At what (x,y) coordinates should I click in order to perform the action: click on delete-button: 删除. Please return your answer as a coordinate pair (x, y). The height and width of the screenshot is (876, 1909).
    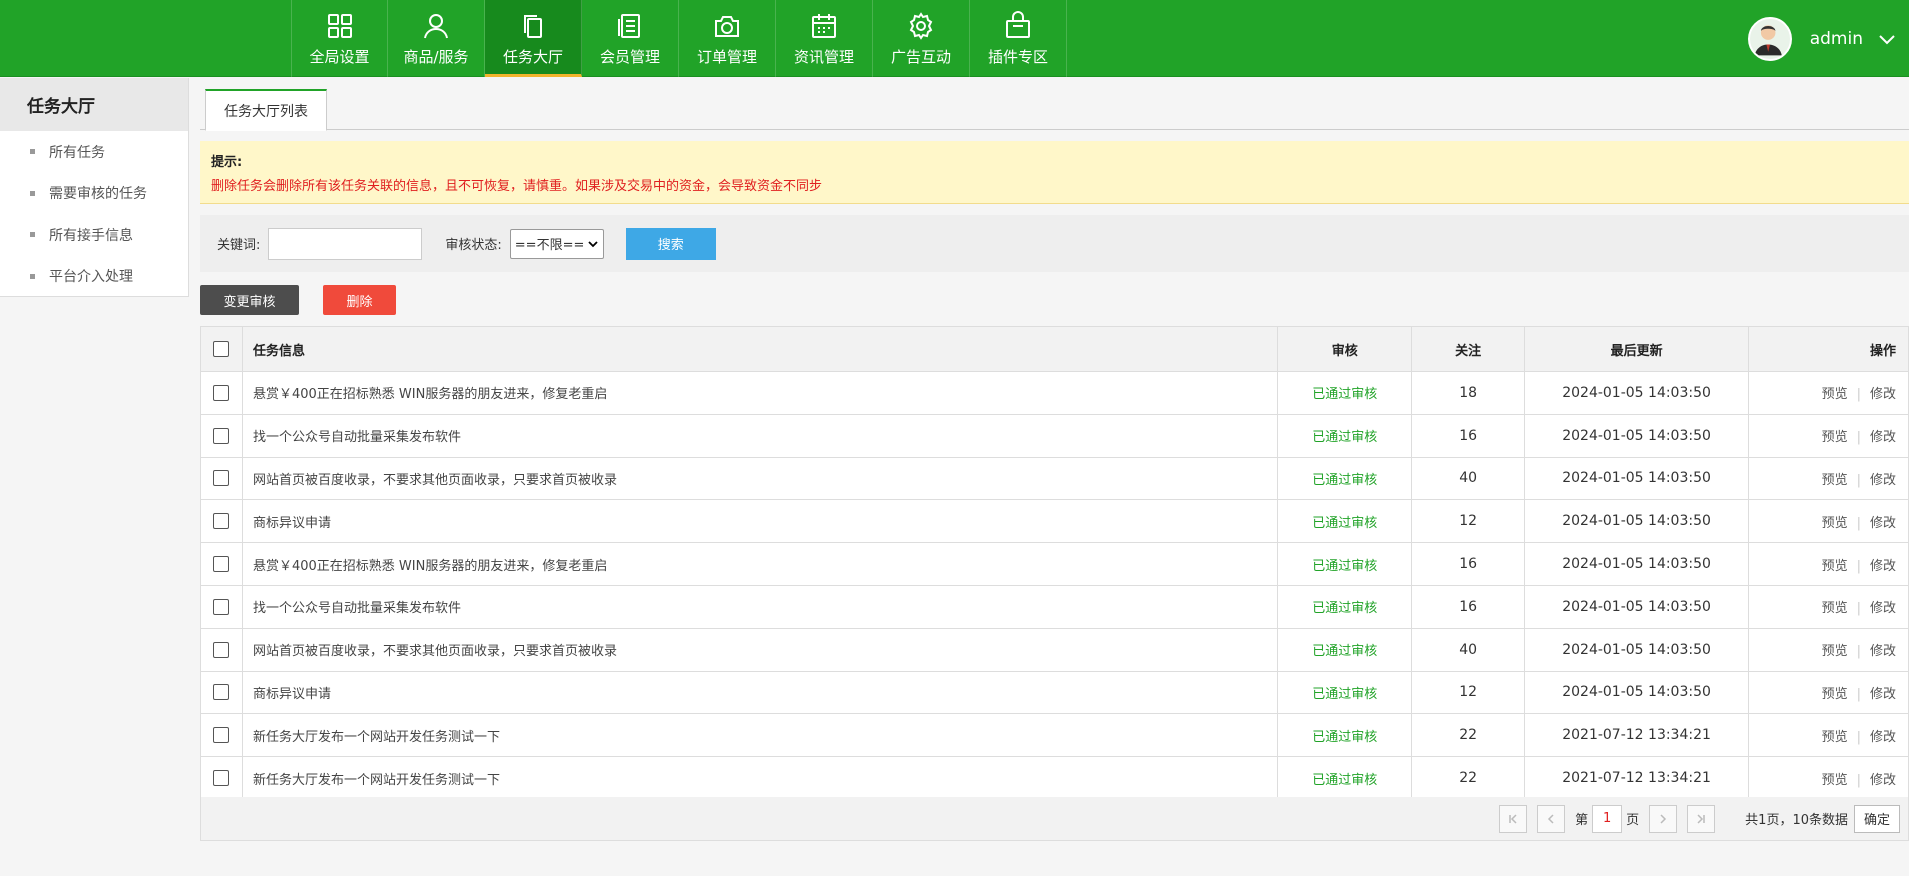
    Looking at the image, I should click on (359, 300).